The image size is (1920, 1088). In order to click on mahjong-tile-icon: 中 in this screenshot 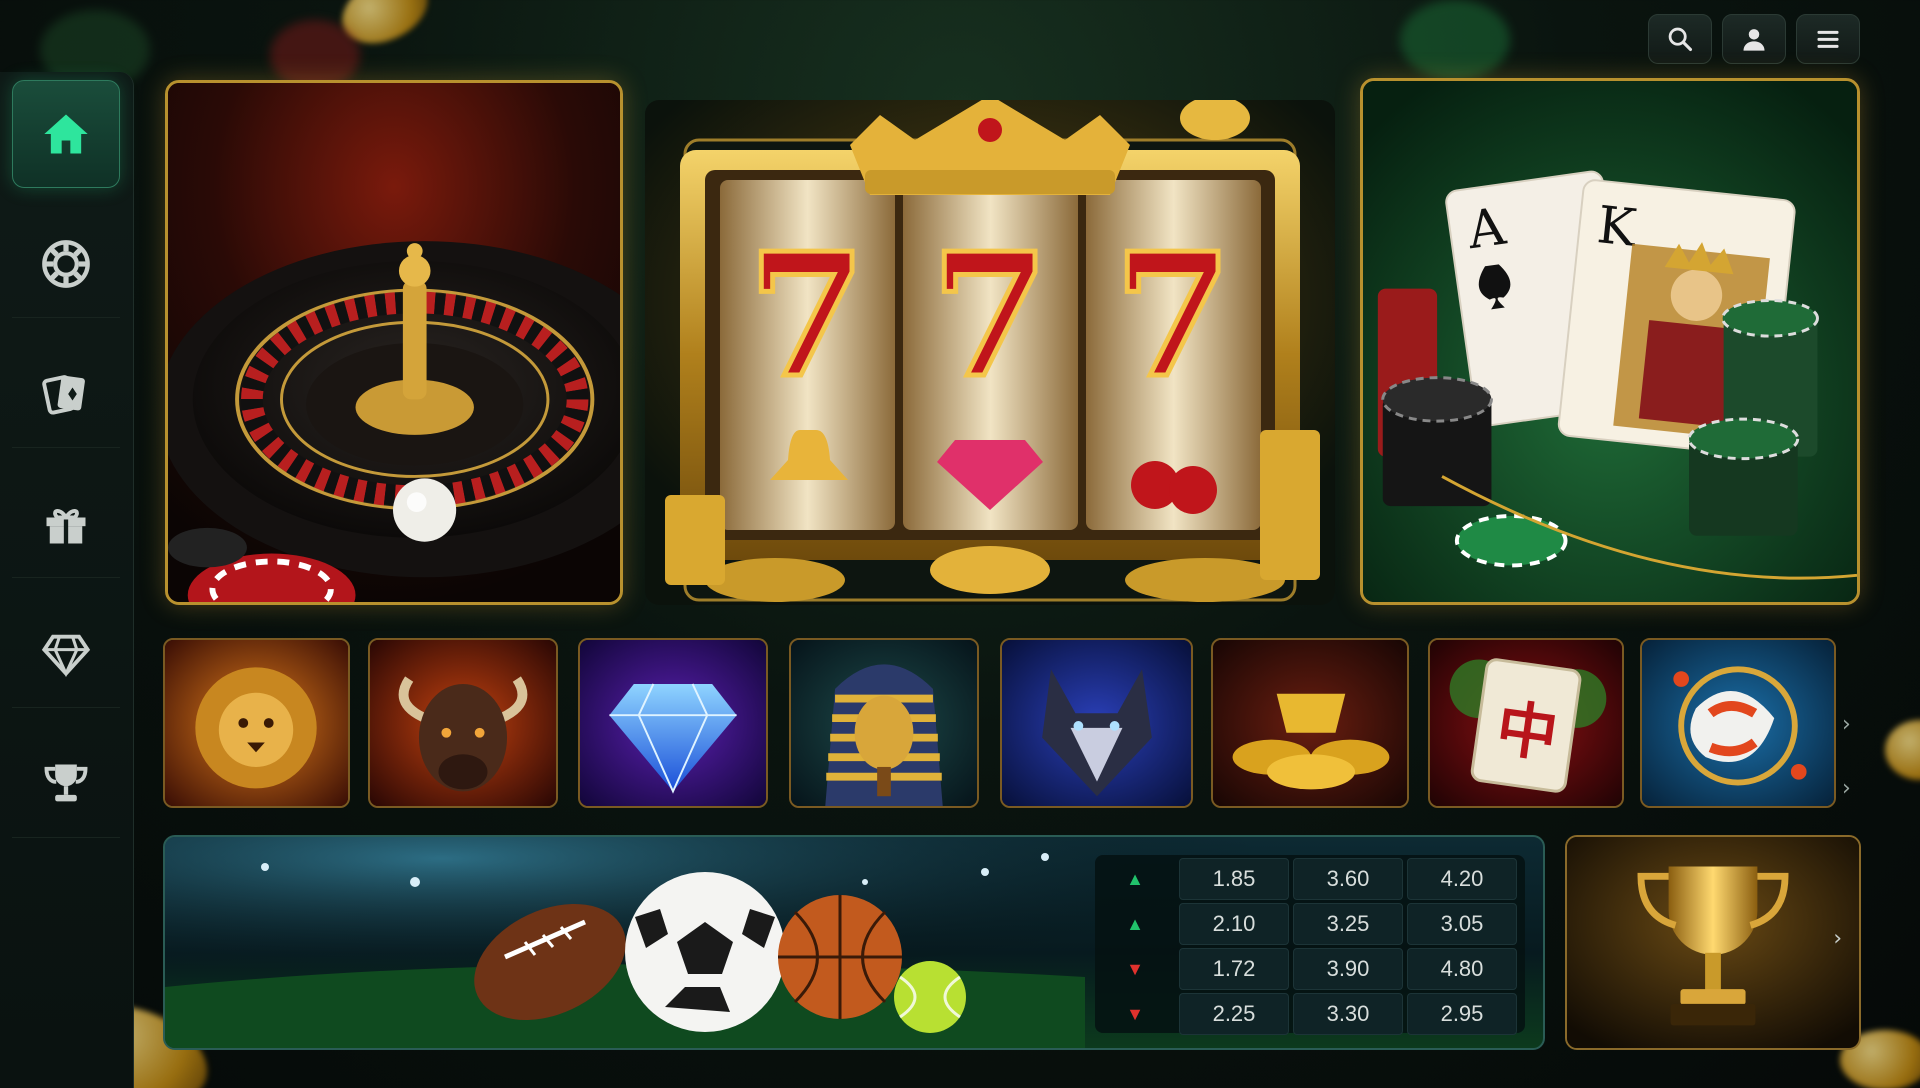, I will do `click(1526, 723)`.